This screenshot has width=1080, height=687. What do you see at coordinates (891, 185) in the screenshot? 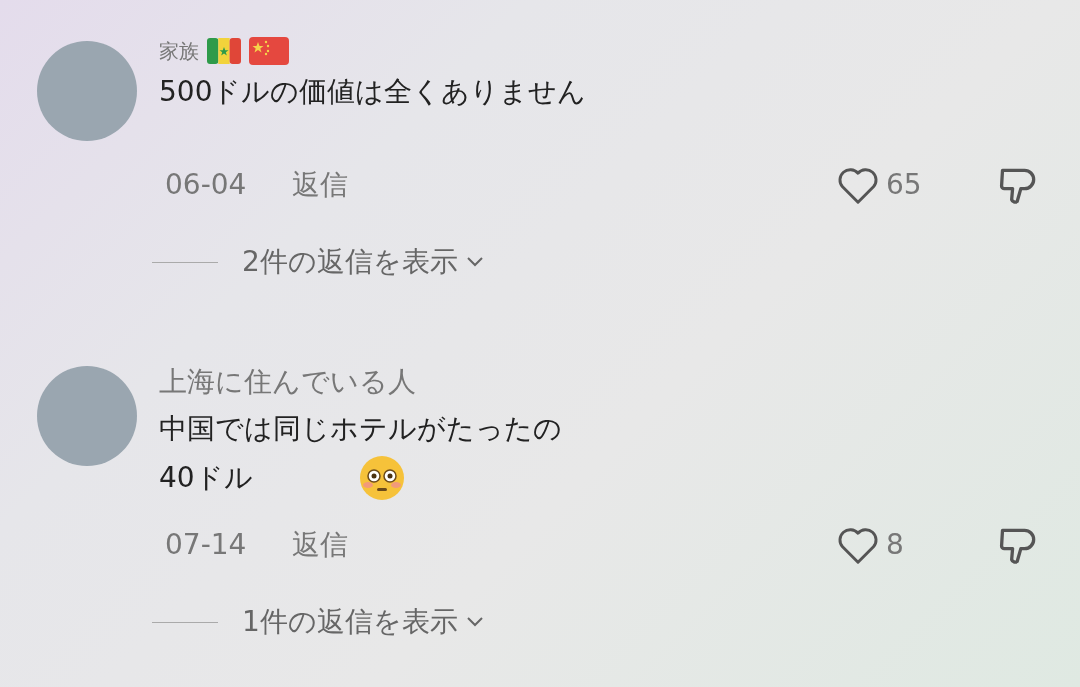
I see `like-button: 65` at bounding box center [891, 185].